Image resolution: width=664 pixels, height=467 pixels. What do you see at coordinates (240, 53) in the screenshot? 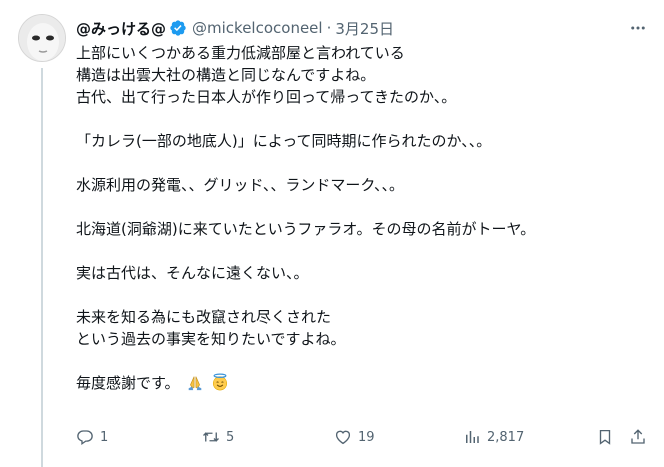
I see `tweet-line: 上部にいくつかある重力低減部屋と言われている` at bounding box center [240, 53].